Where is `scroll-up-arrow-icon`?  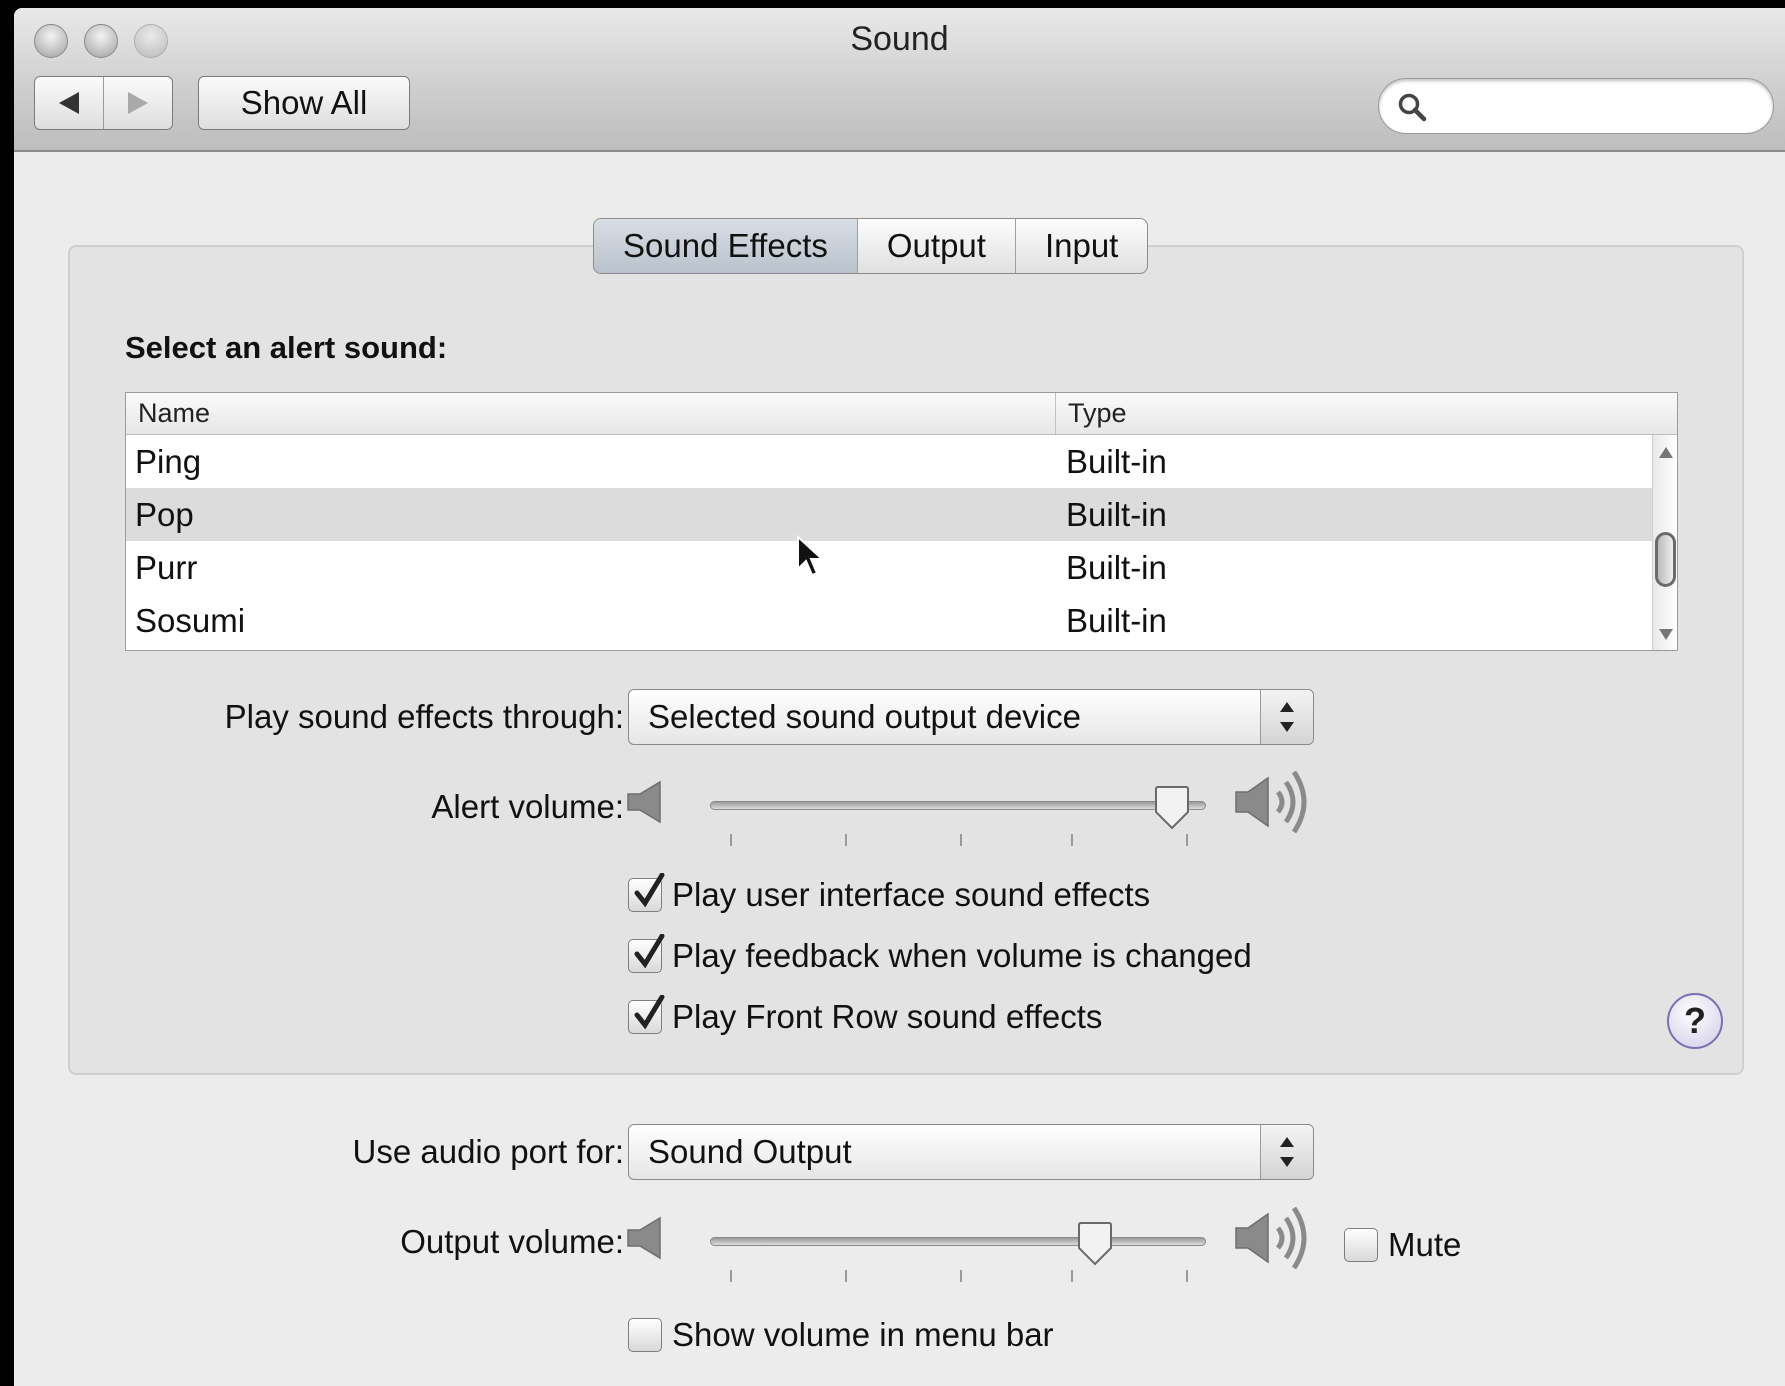 scroll-up-arrow-icon is located at coordinates (1666, 452).